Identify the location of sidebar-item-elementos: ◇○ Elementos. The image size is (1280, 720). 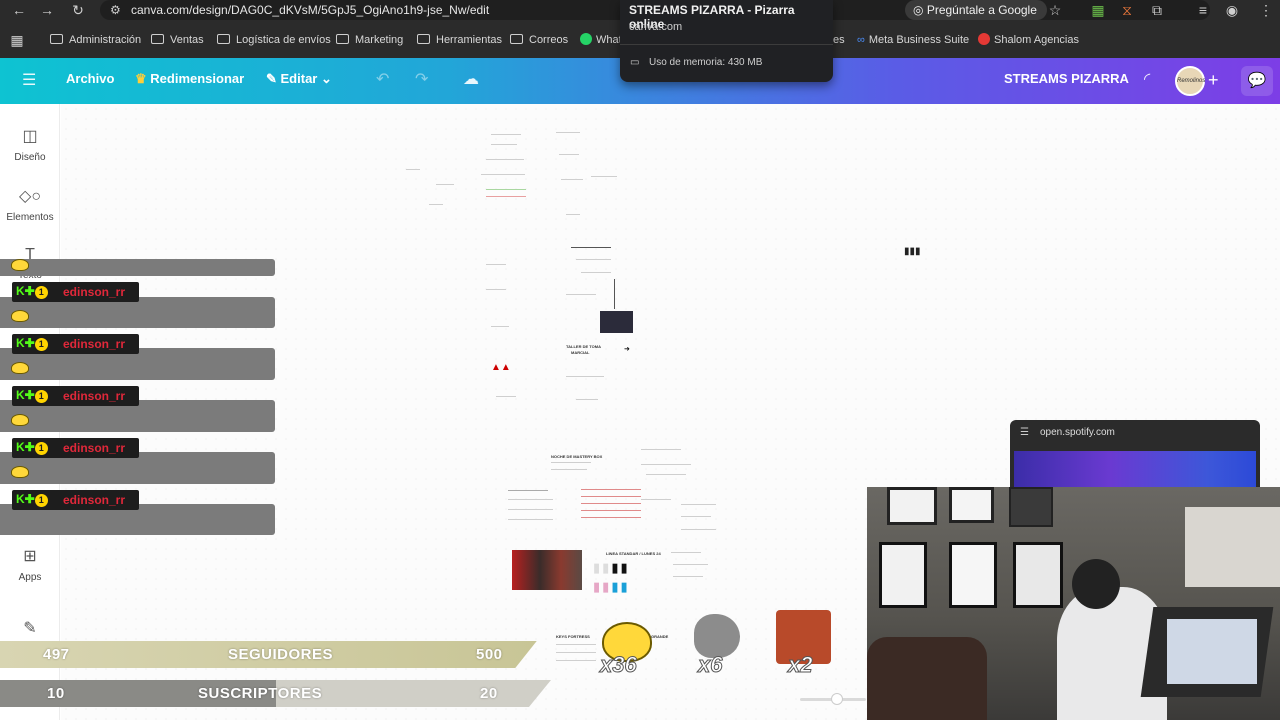
(30, 204).